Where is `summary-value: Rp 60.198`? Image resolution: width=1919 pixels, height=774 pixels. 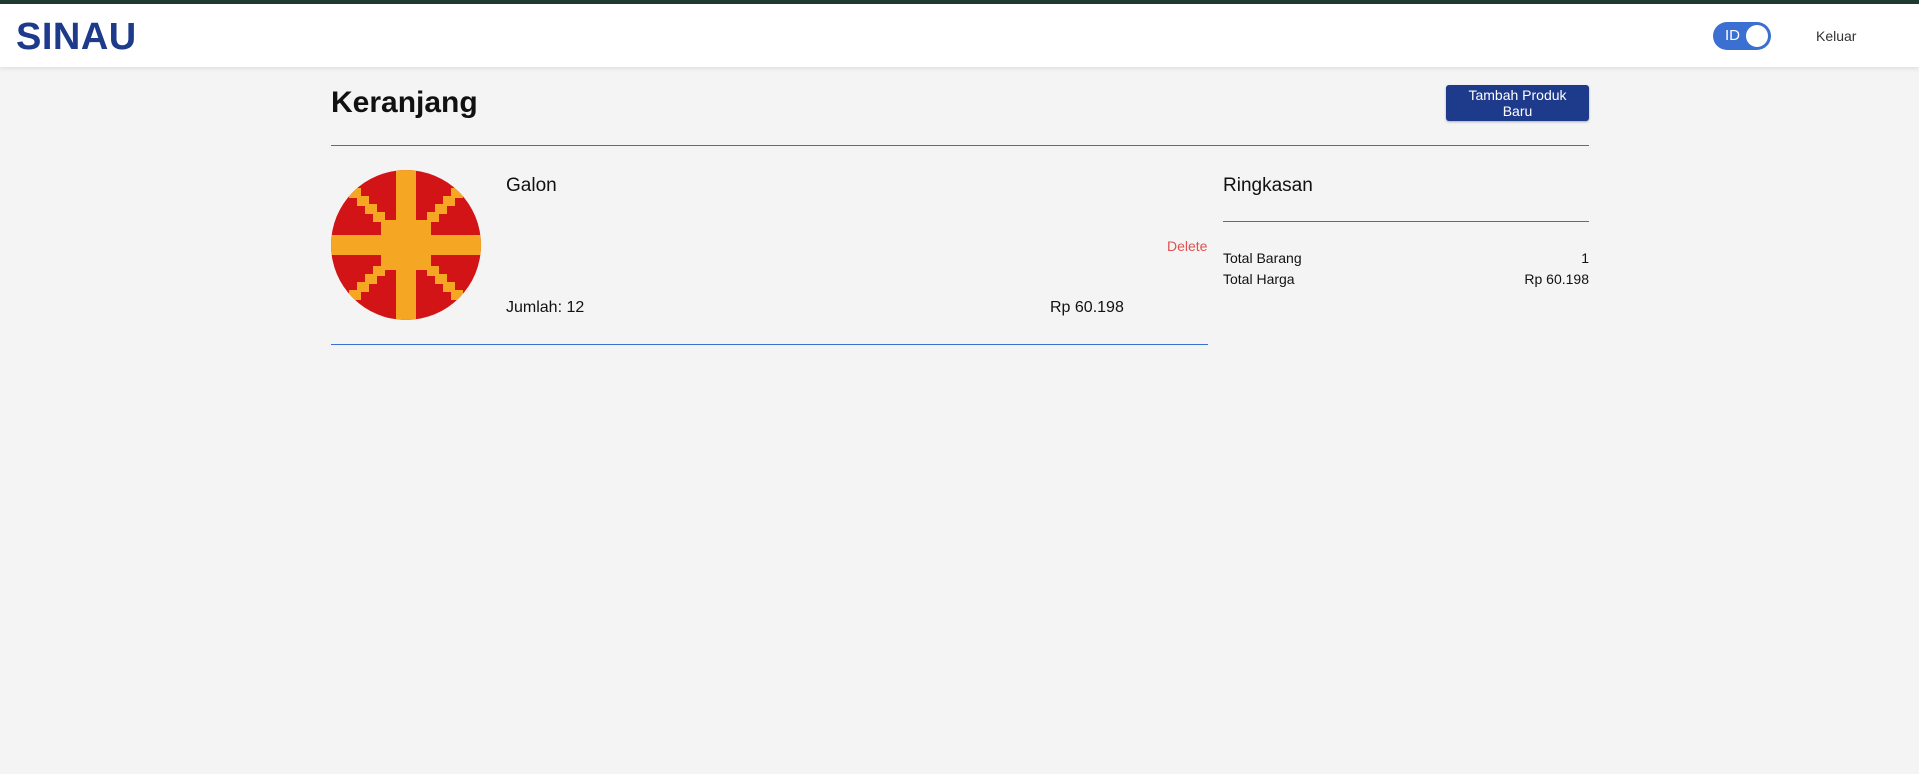
summary-value: Rp 60.198 is located at coordinates (1556, 279).